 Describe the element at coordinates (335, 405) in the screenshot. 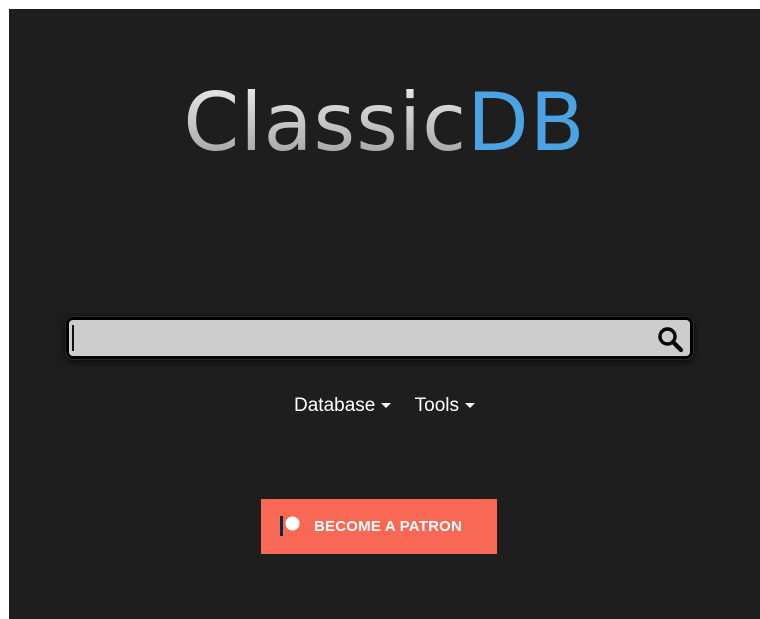

I see `nav-item-label: Database` at that location.